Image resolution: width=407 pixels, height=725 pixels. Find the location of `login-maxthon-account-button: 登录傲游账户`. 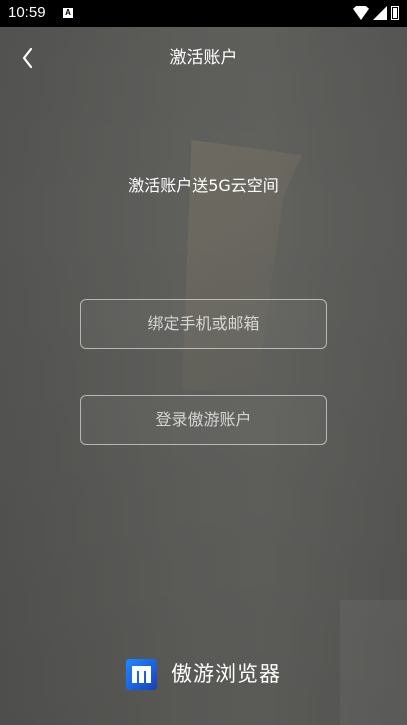

login-maxthon-account-button: 登录傲游账户 is located at coordinates (203, 420).